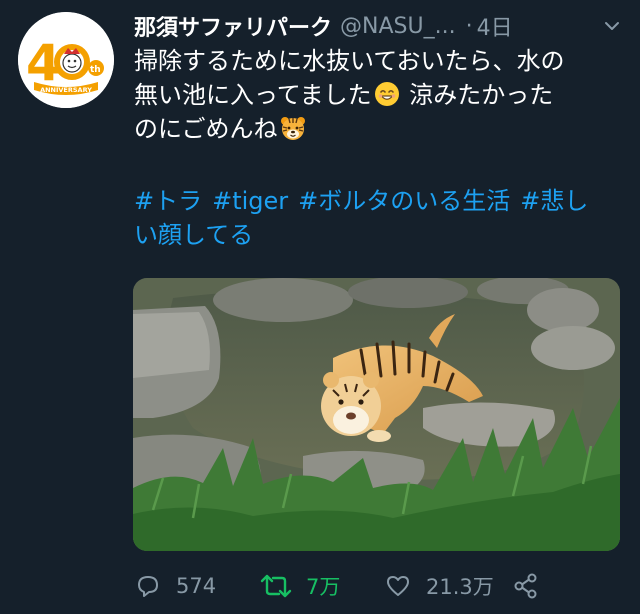 This screenshot has height=614, width=640. What do you see at coordinates (495, 26) in the screenshot?
I see `timestamp: 4日` at bounding box center [495, 26].